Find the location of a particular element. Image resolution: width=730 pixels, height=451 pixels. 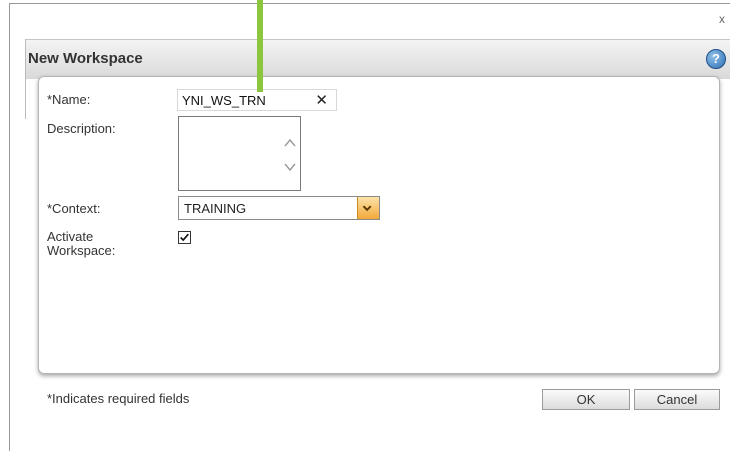

close-icon: x is located at coordinates (722, 19).